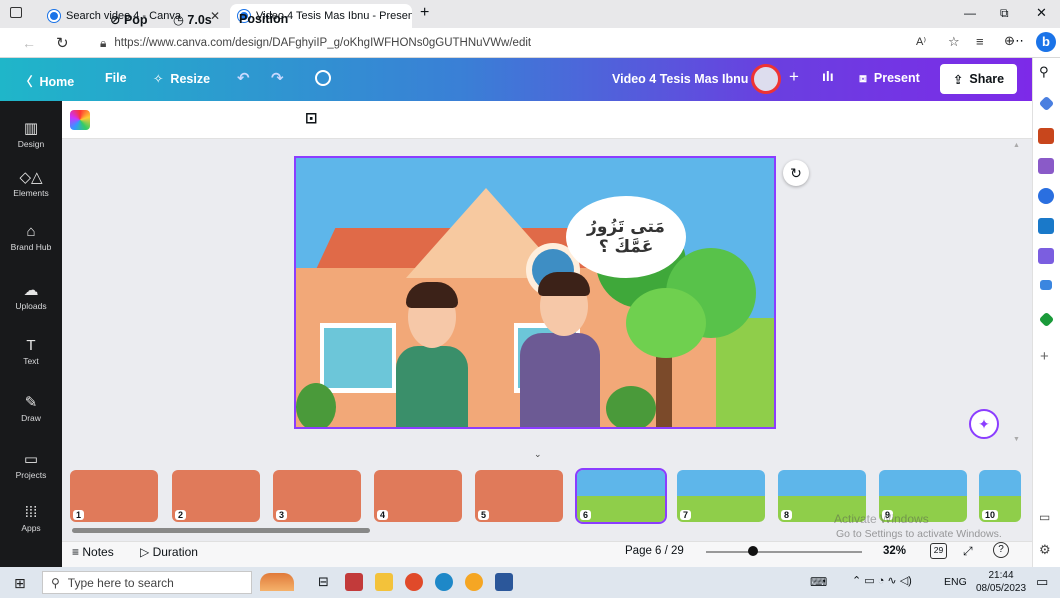 The image size is (1060, 598). Describe the element at coordinates (1016, 439) in the screenshot. I see `scroll-down-icon: ▼` at that location.